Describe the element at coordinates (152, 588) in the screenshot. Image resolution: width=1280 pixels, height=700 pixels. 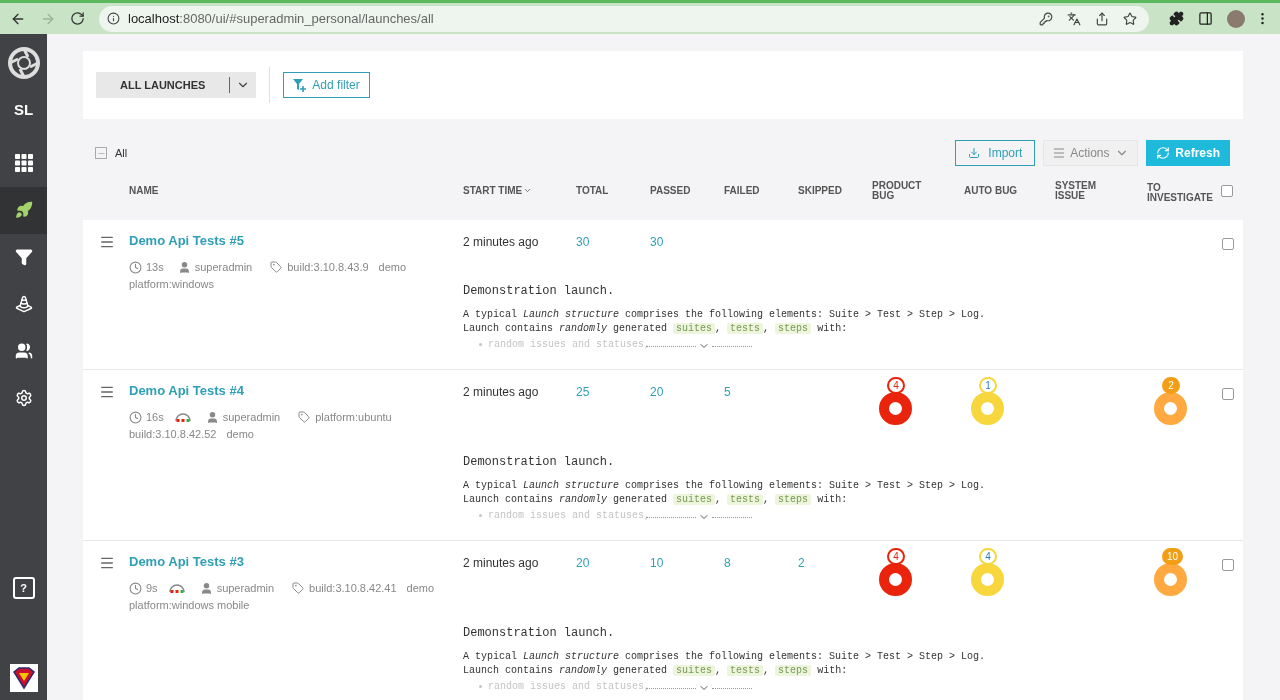
I see `duration: 9s` at that location.